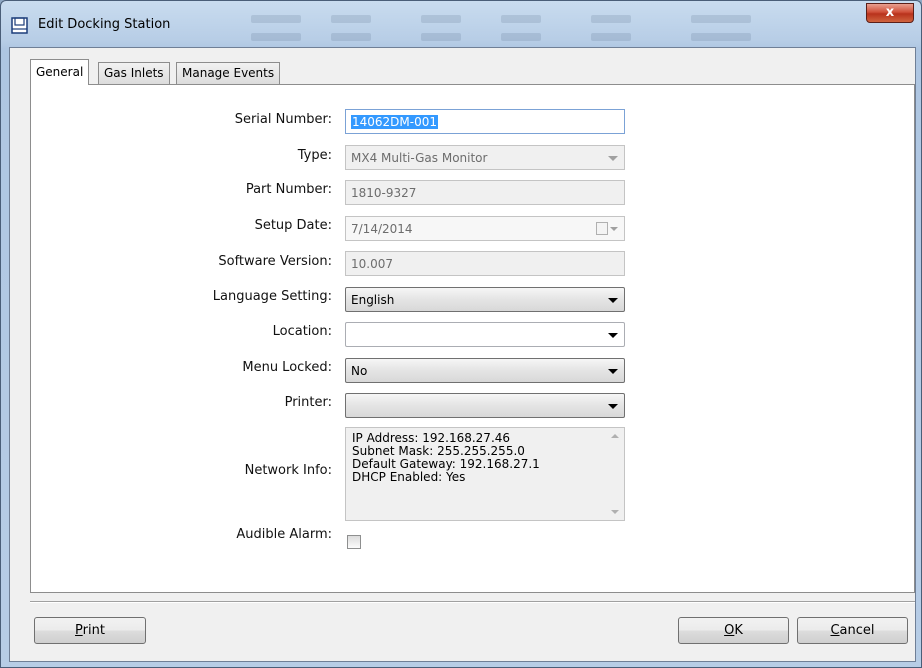  I want to click on tab-label: Gas Inlets, so click(134, 73).